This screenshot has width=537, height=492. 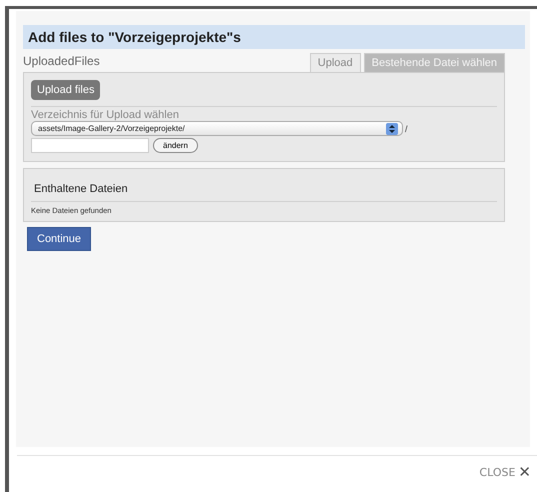 I want to click on upload-files-button: Upload files, so click(x=65, y=90).